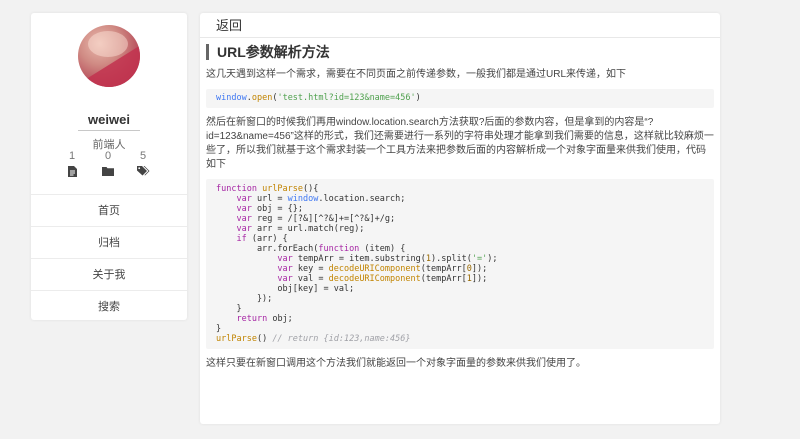 This screenshot has height=439, width=800. What do you see at coordinates (72, 171) in the screenshot?
I see `document-icon` at bounding box center [72, 171].